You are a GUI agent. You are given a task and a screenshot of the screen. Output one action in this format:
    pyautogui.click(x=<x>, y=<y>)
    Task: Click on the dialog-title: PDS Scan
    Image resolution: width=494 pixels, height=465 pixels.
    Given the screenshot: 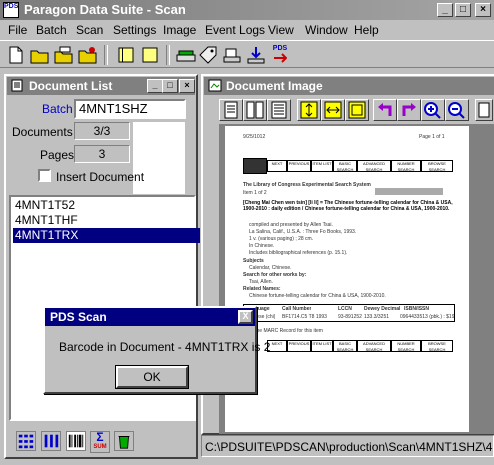 What is the action you would take?
    pyautogui.click(x=78, y=317)
    